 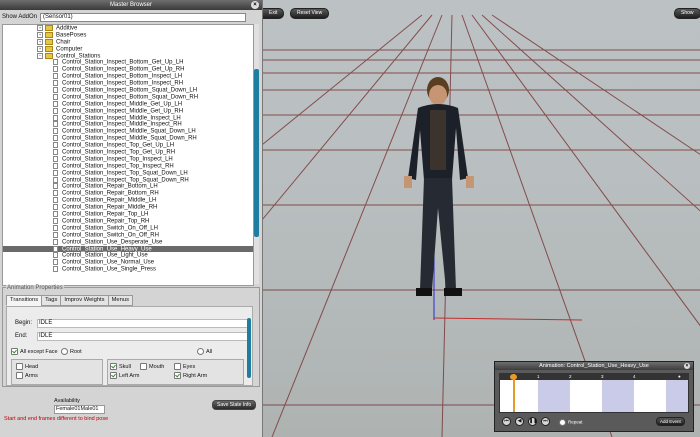 What do you see at coordinates (142, 336) in the screenshot?
I see `end-input: IDLE` at bounding box center [142, 336].